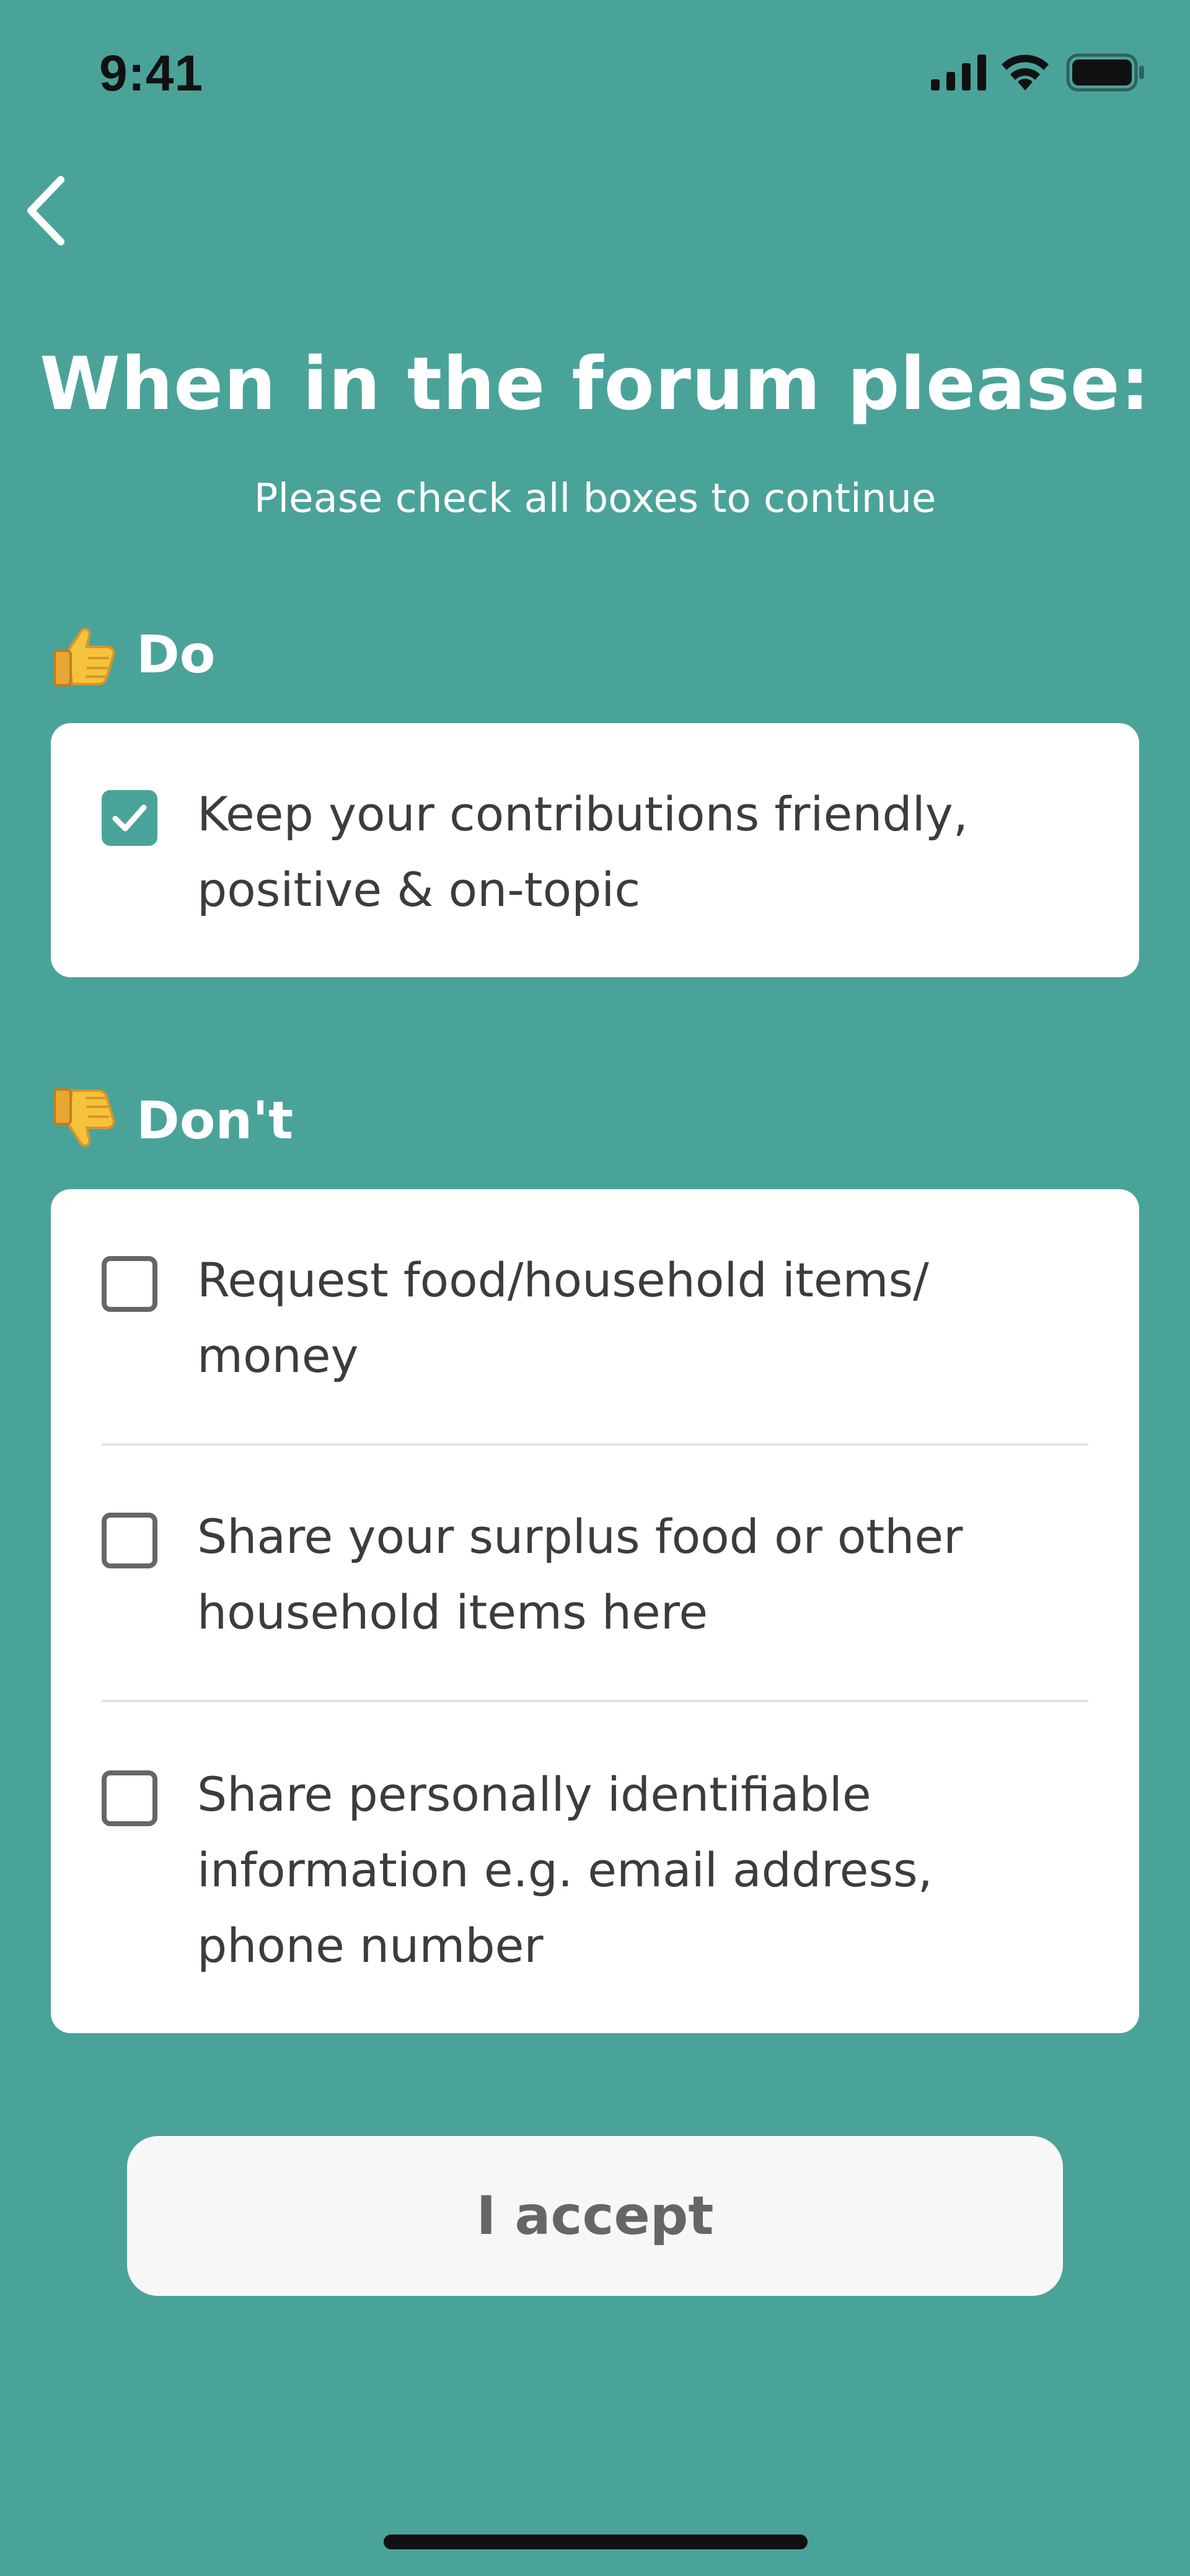 This screenshot has height=2576, width=1190. I want to click on home-indicator, so click(596, 2542).